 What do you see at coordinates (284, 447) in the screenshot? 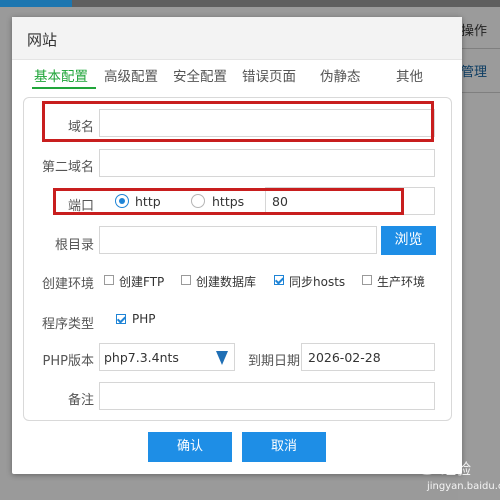
I see `cancel-button: 取消` at bounding box center [284, 447].